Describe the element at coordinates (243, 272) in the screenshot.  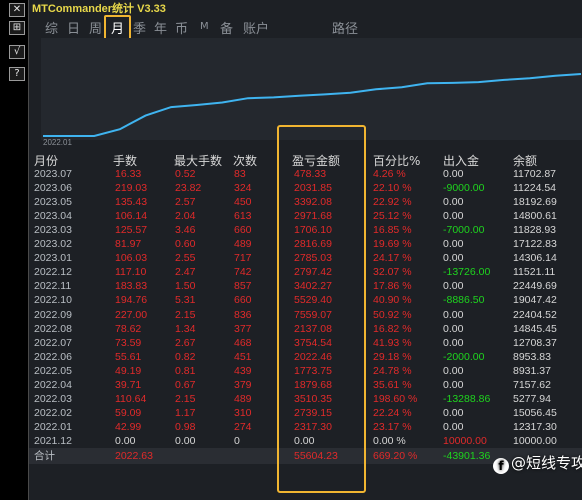
I see `cell-count: 742` at that location.